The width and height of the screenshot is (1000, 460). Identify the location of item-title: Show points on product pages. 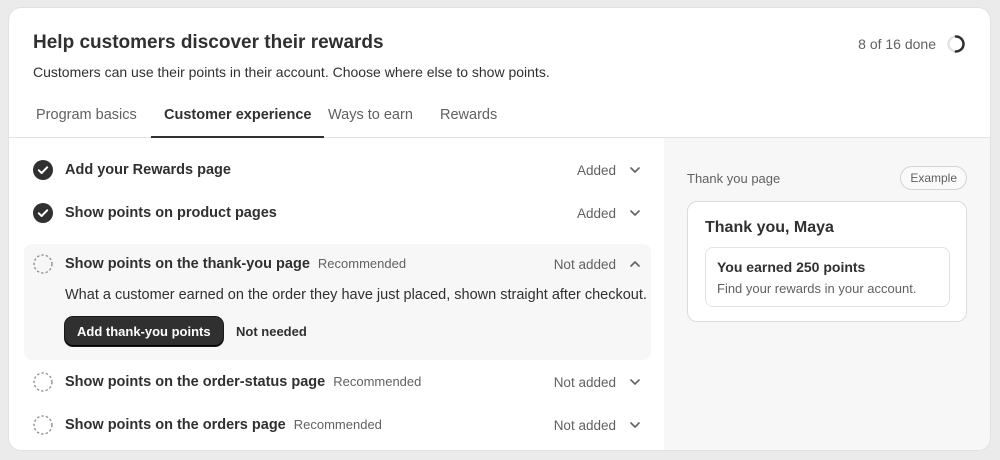
(171, 213).